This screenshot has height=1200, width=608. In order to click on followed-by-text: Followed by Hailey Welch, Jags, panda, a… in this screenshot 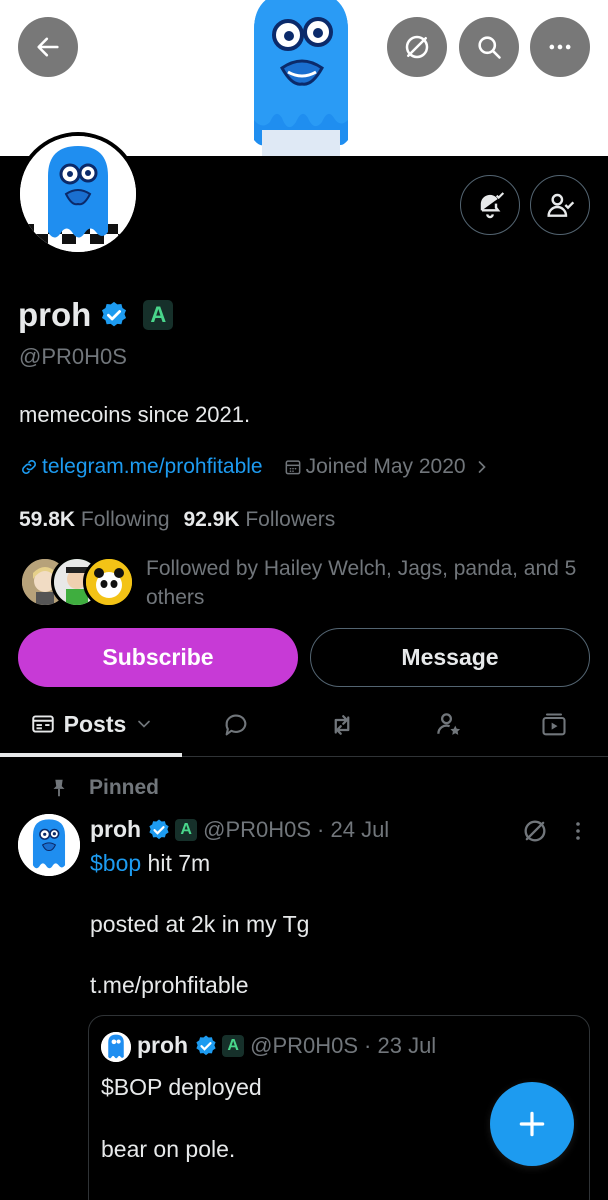, I will do `click(371, 583)`.